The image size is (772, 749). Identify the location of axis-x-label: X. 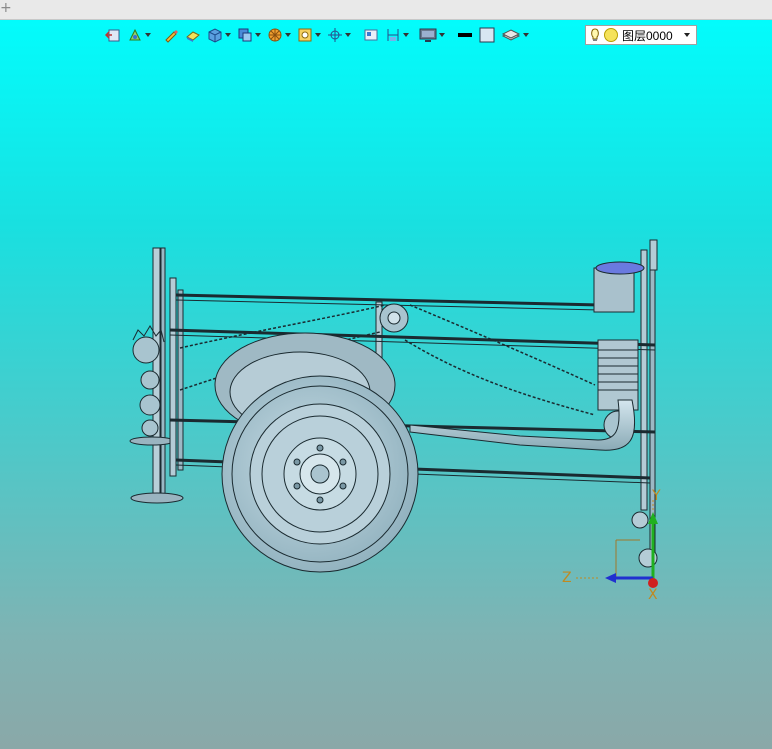
(653, 595).